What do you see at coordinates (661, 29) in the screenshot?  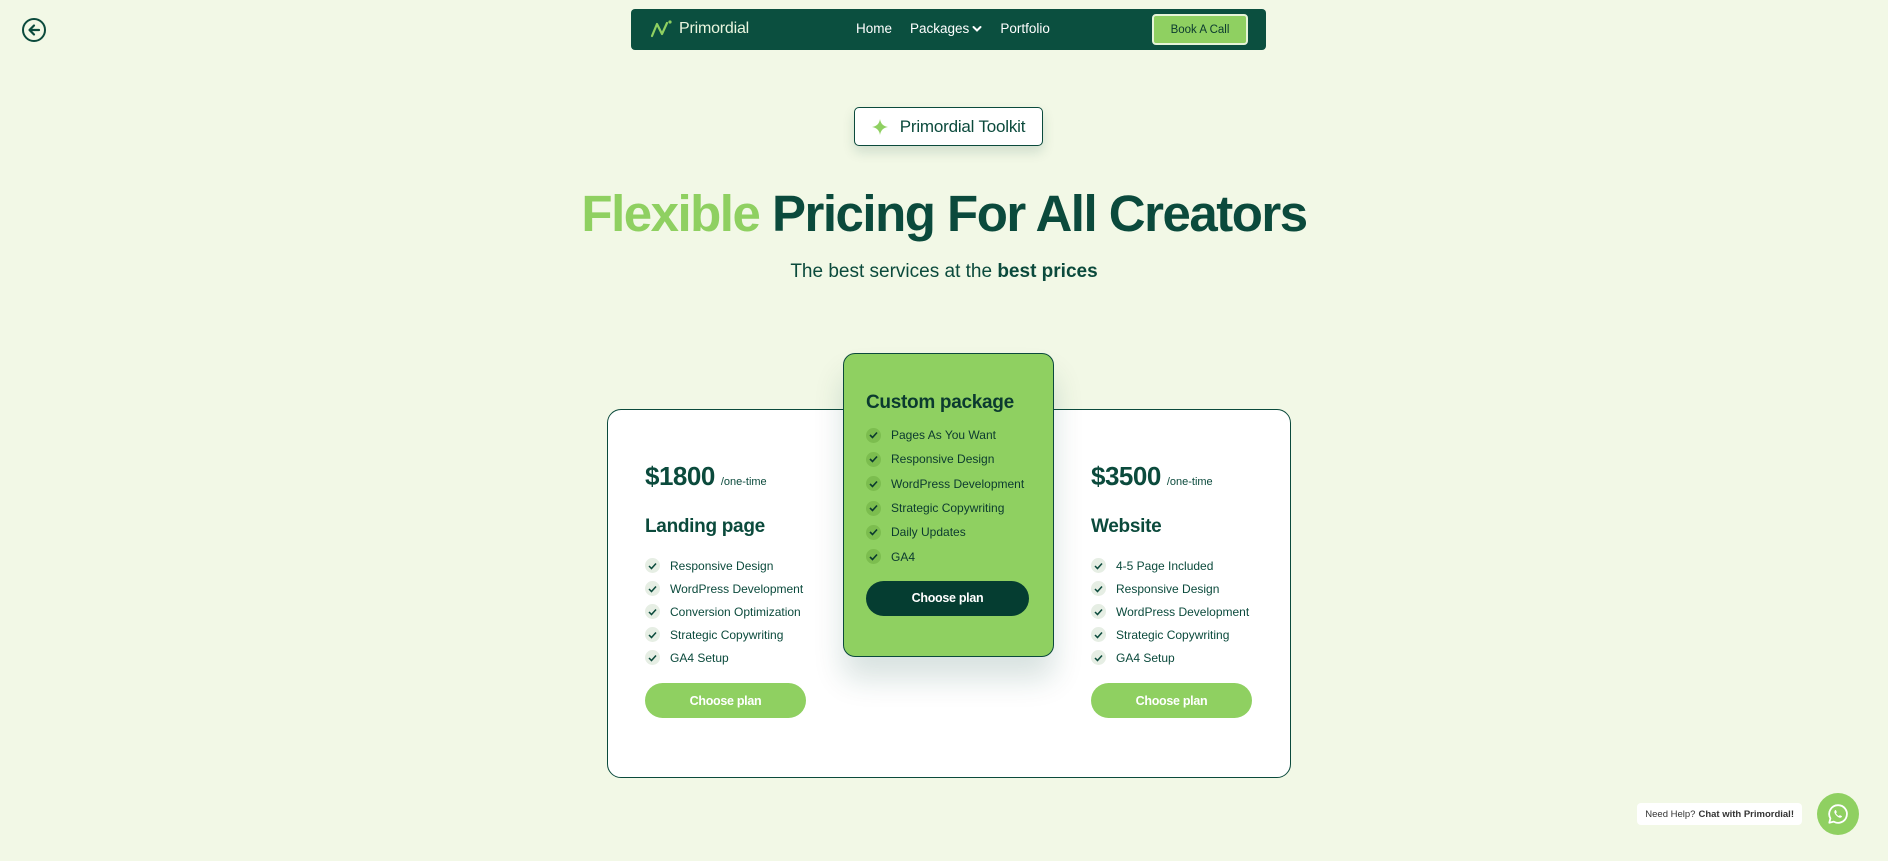 I see `primordial-logo-icon` at bounding box center [661, 29].